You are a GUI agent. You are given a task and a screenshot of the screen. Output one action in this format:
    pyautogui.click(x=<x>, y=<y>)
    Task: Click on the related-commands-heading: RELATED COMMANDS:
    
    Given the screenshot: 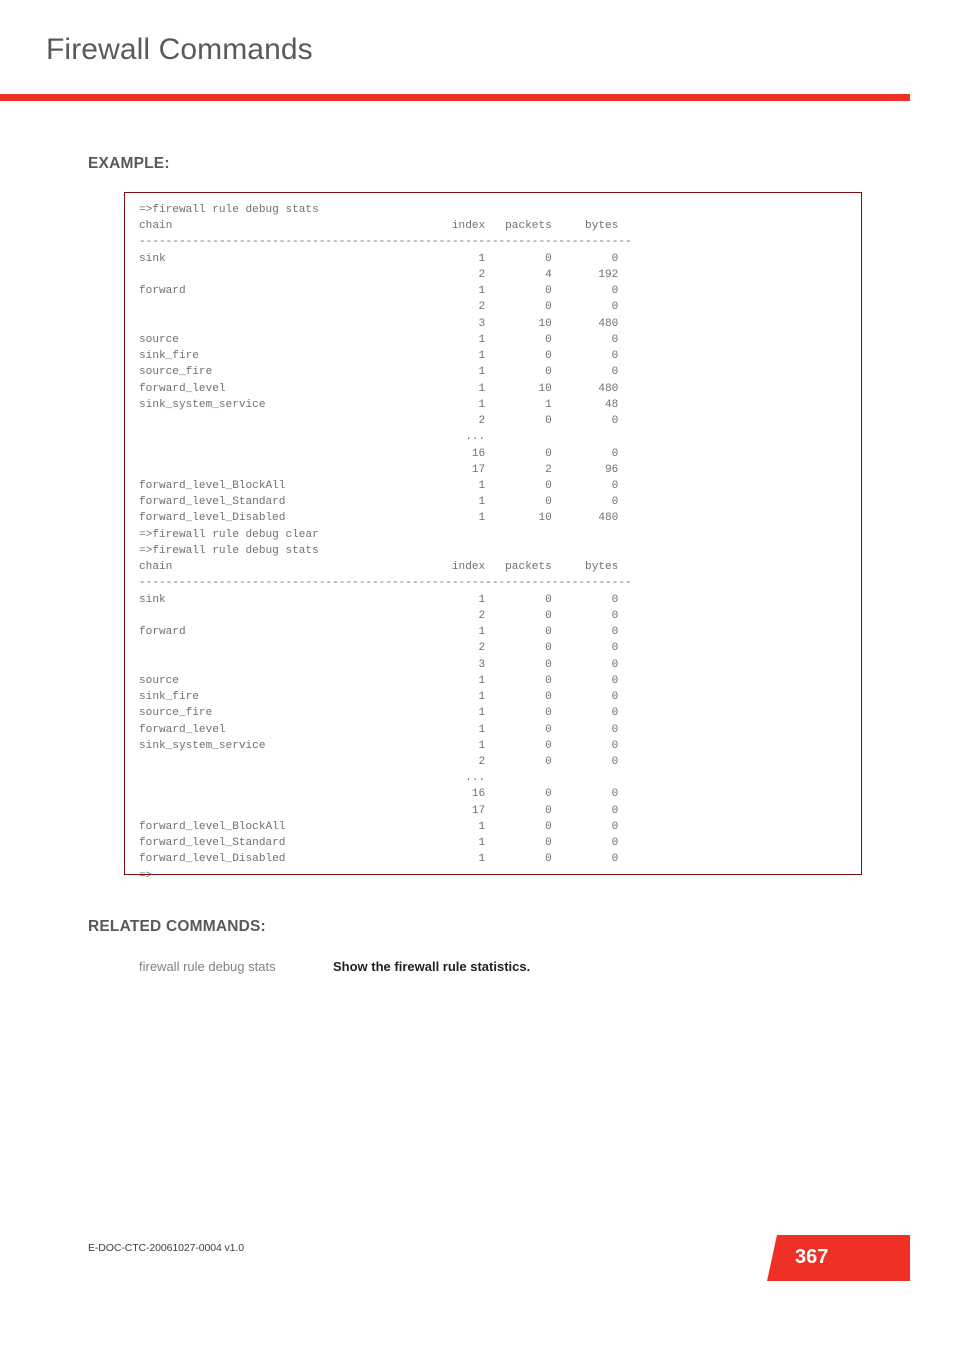 What is the action you would take?
    pyautogui.click(x=177, y=926)
    